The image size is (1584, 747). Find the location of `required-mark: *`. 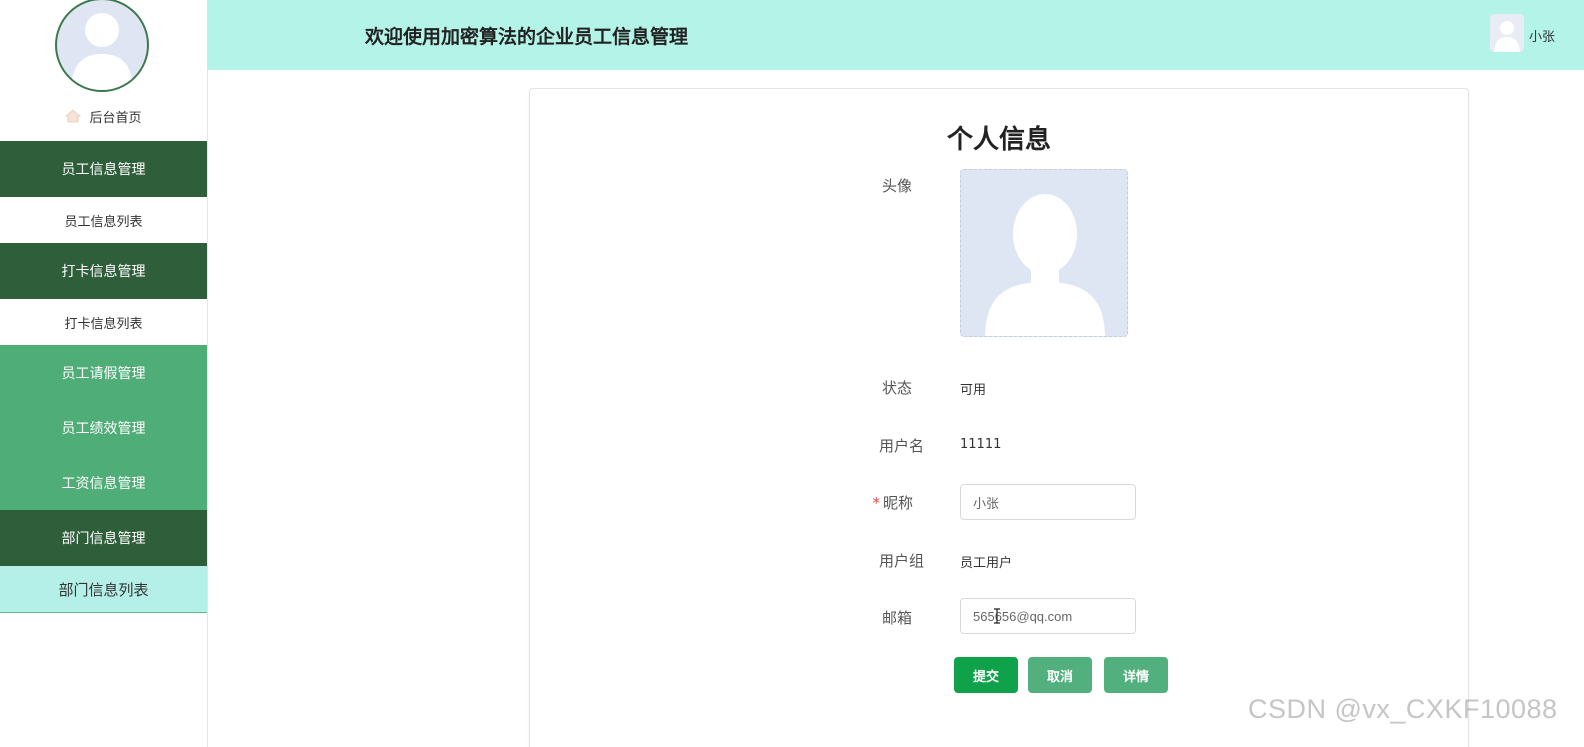

required-mark: * is located at coordinates (876, 503).